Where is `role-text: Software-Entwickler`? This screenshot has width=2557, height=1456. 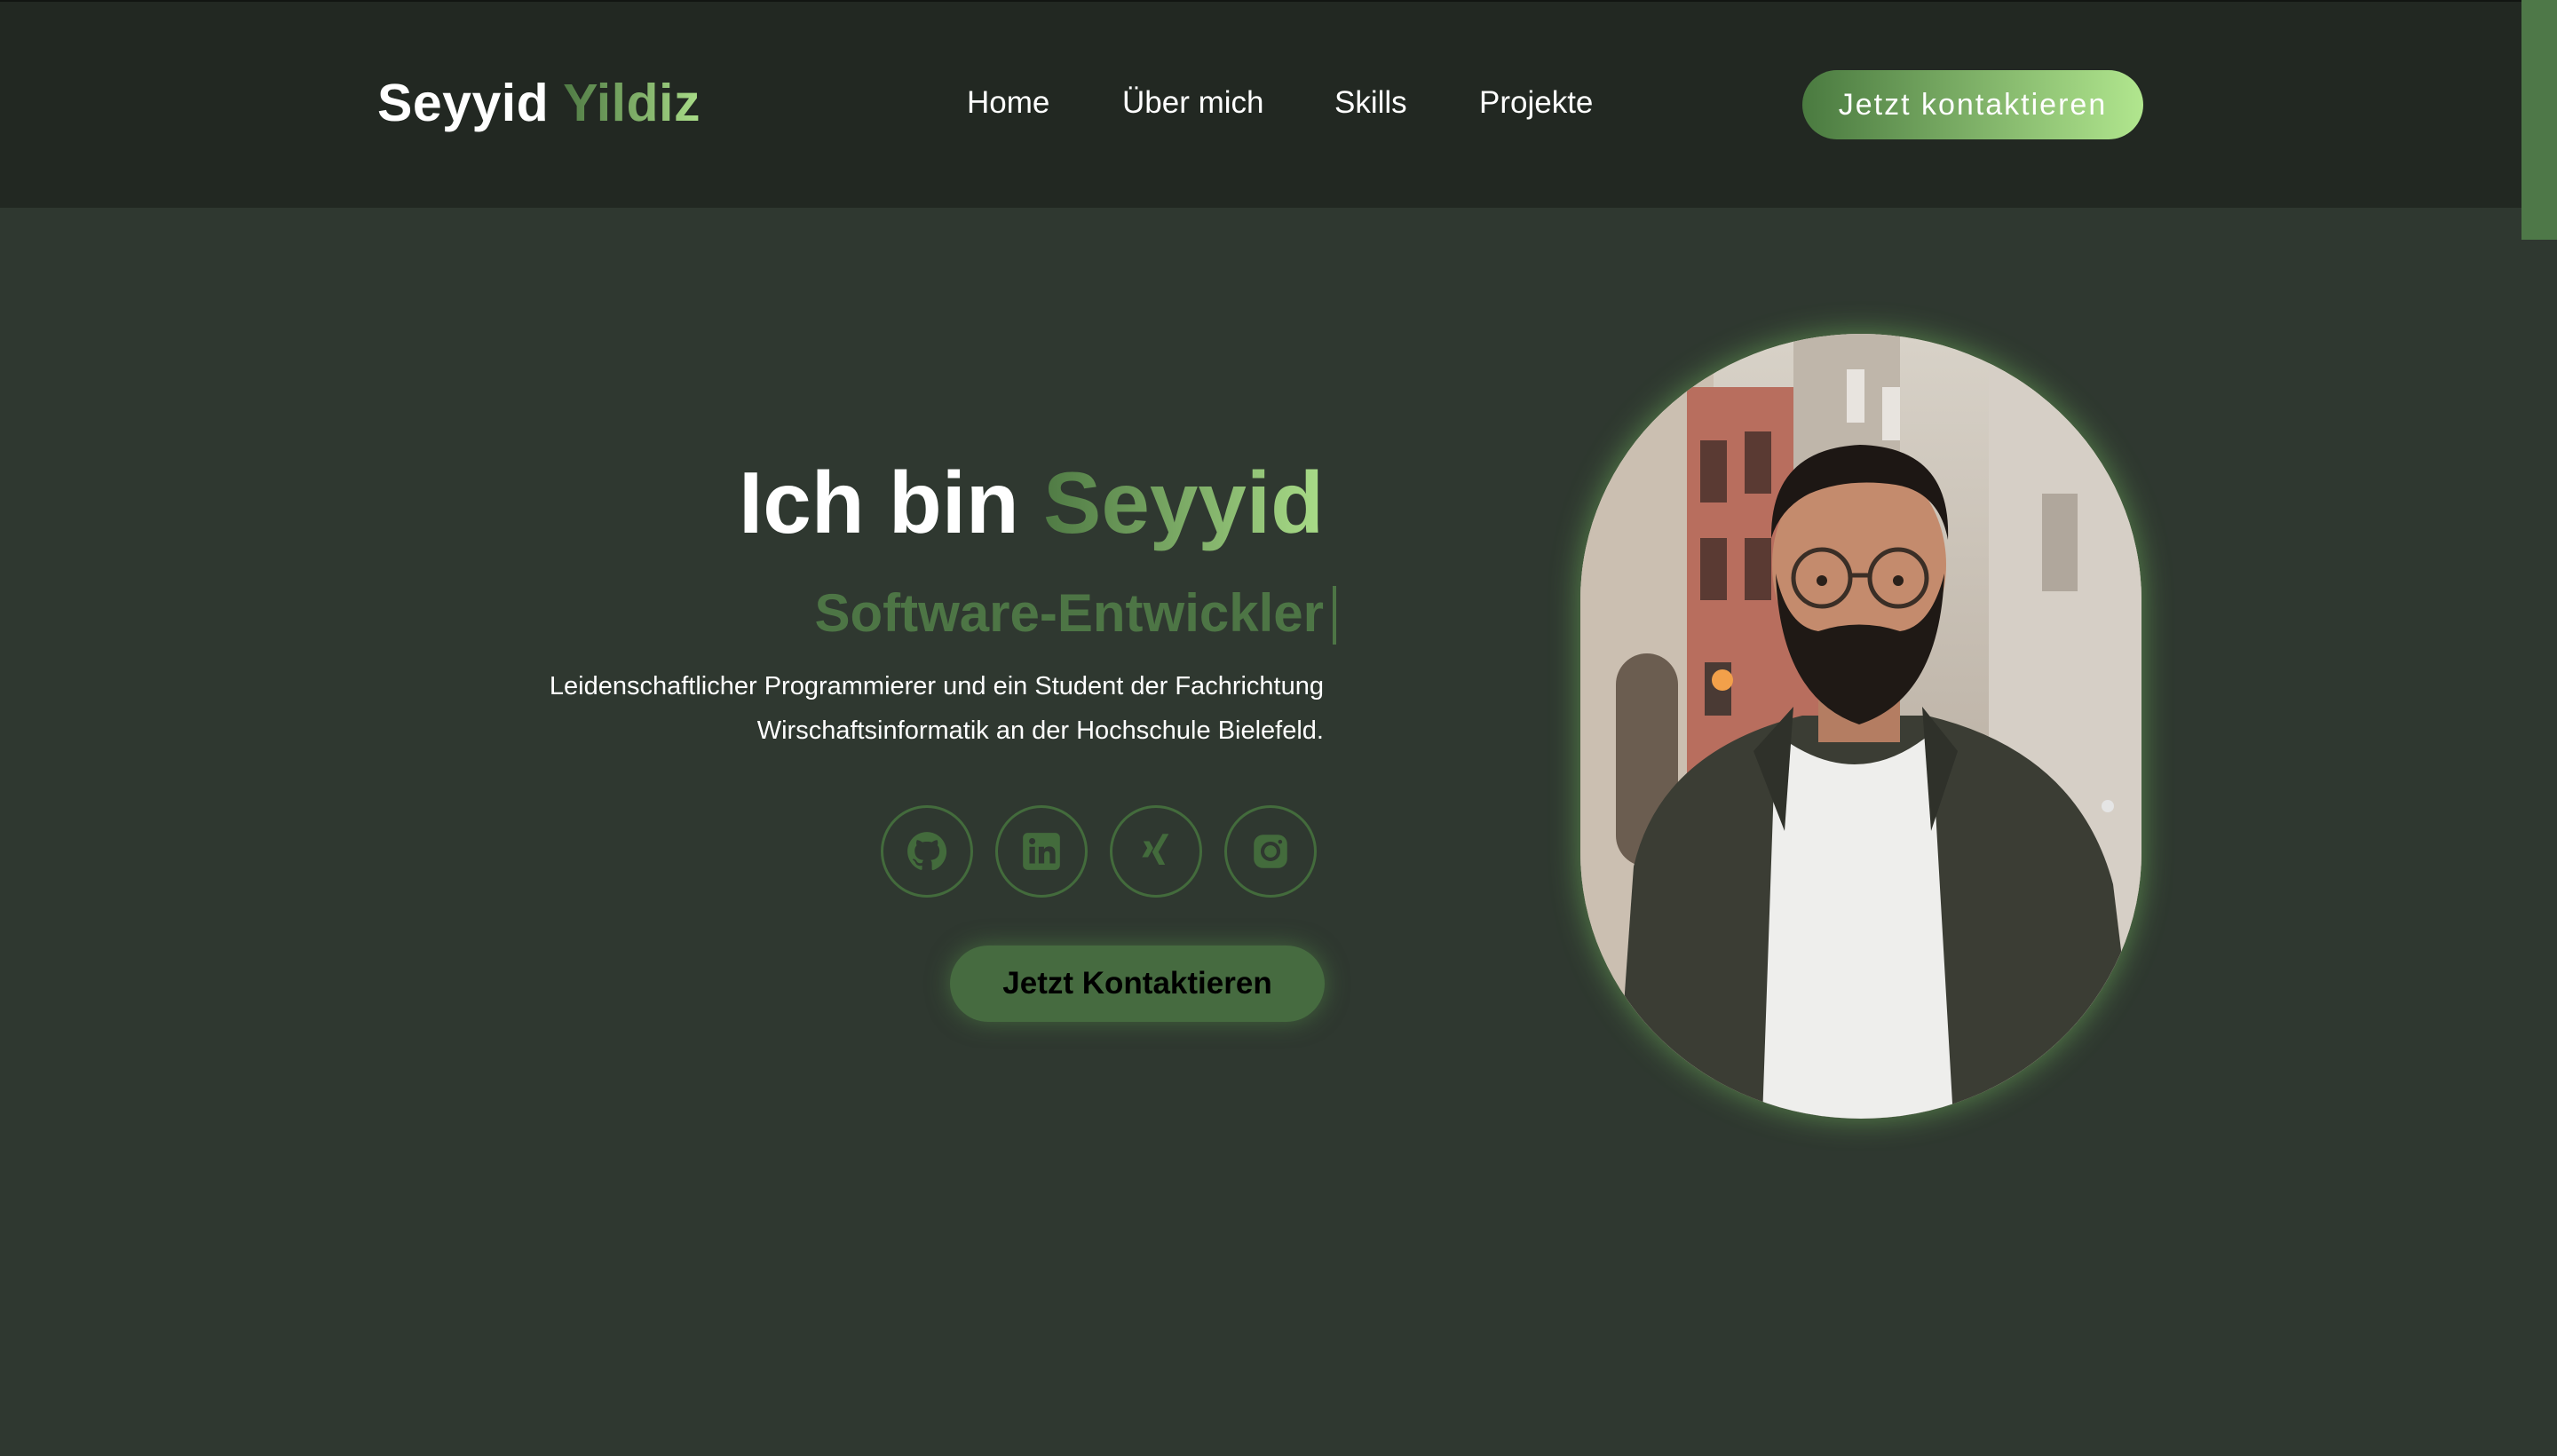
role-text: Software-Entwickler is located at coordinates (1069, 613).